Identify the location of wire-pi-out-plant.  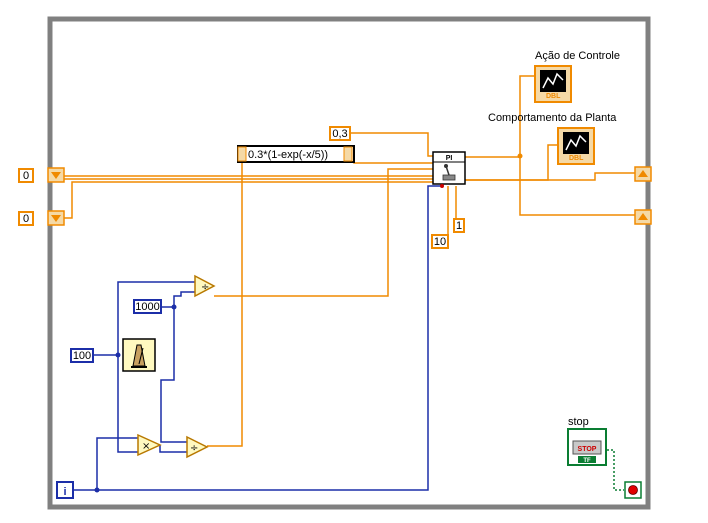
(511, 162).